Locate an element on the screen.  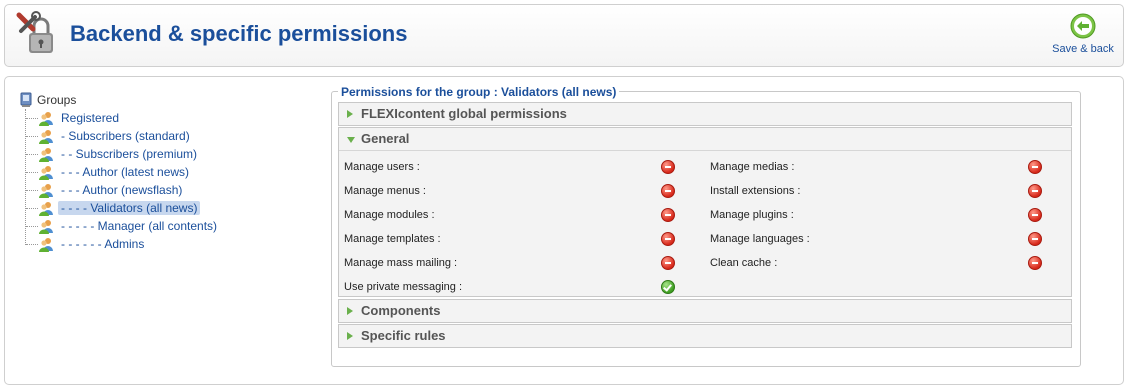
group-item: - - - Author (newsflash) is located at coordinates (127, 190).